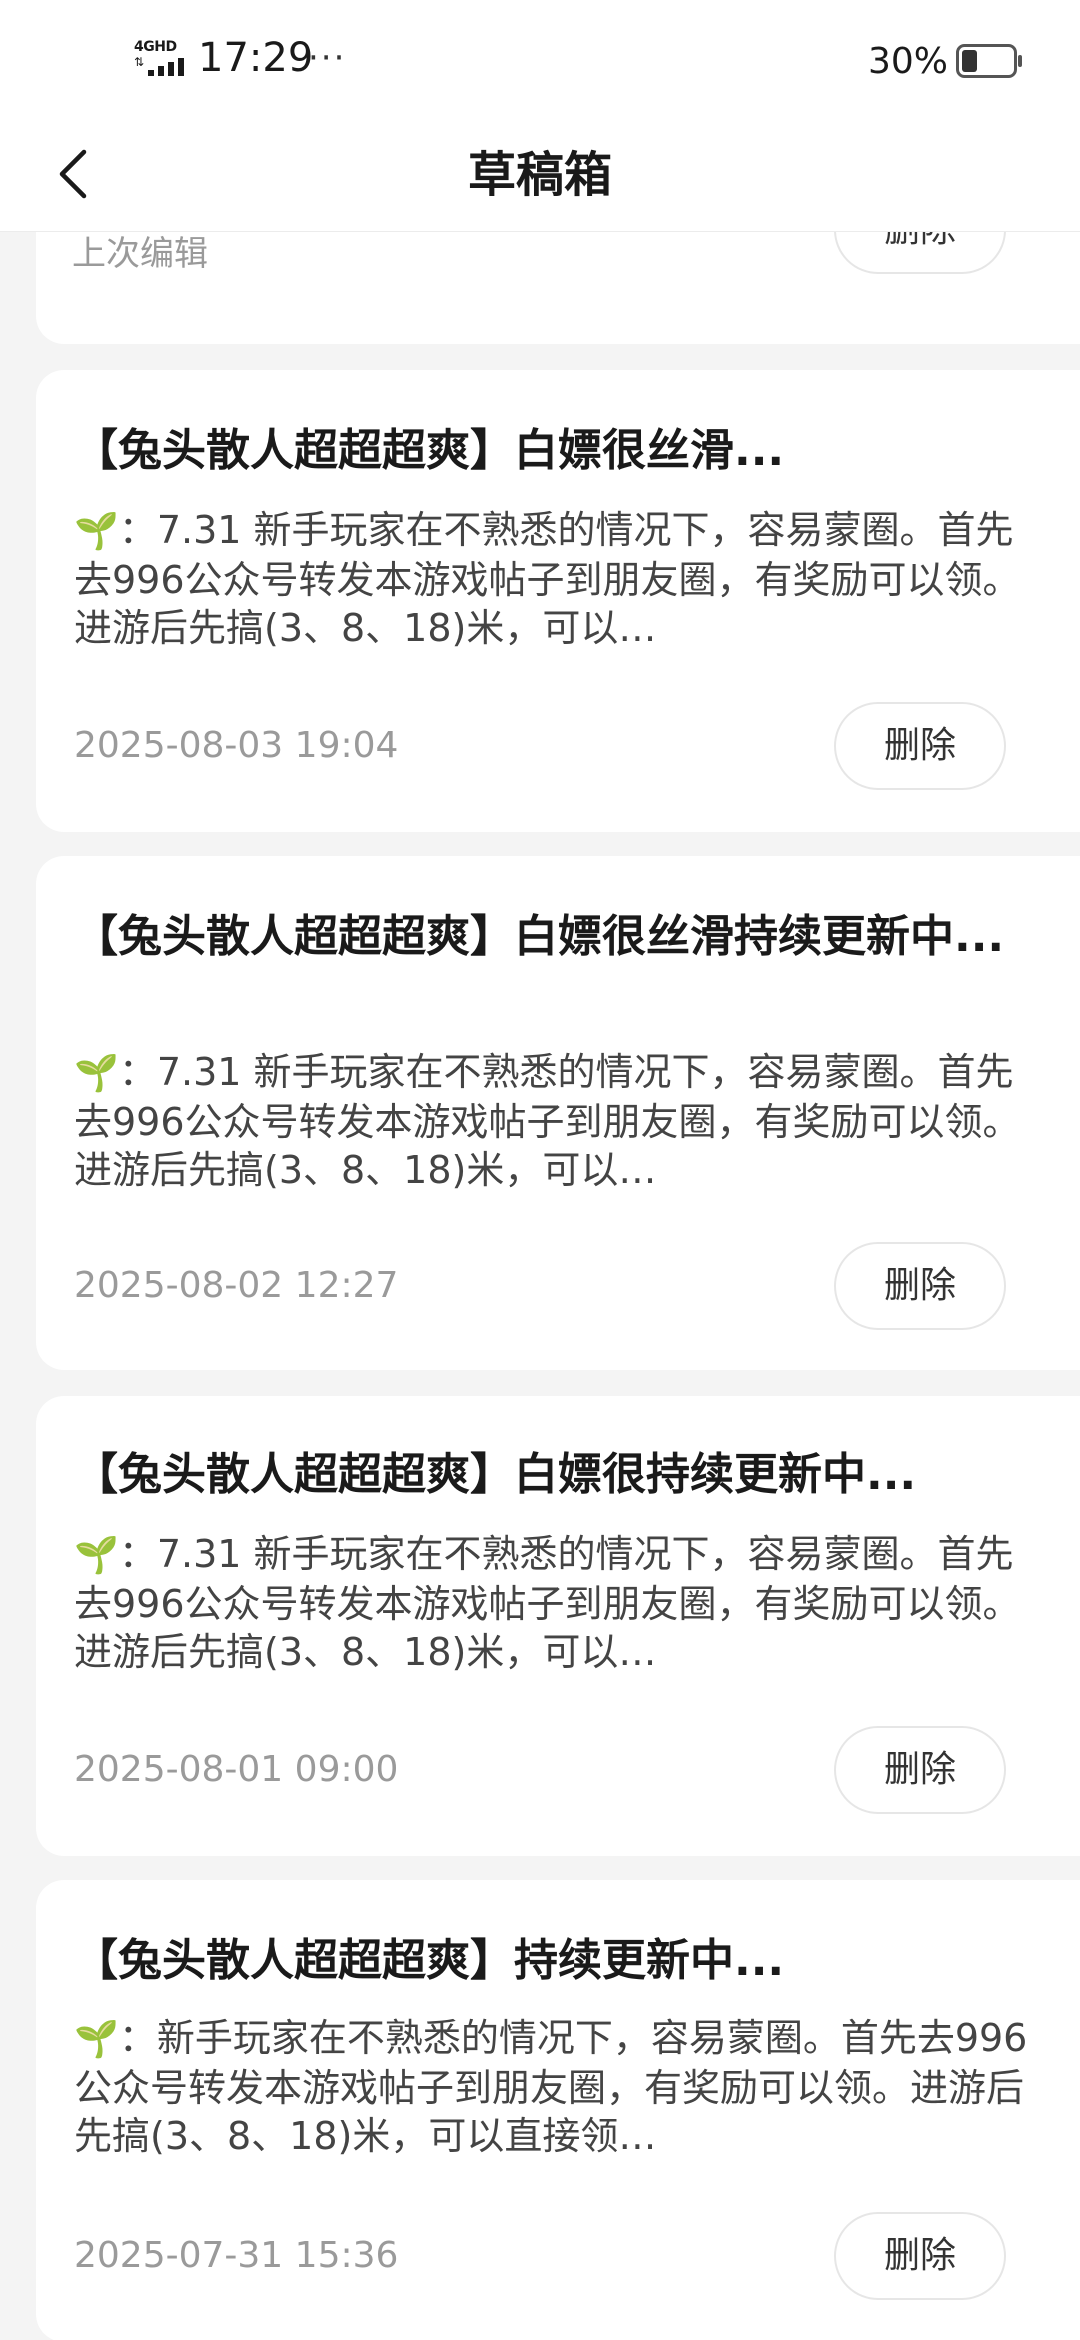 This screenshot has width=1080, height=2340. I want to click on signal-indicator: 4GHD ⇅, so click(162, 60).